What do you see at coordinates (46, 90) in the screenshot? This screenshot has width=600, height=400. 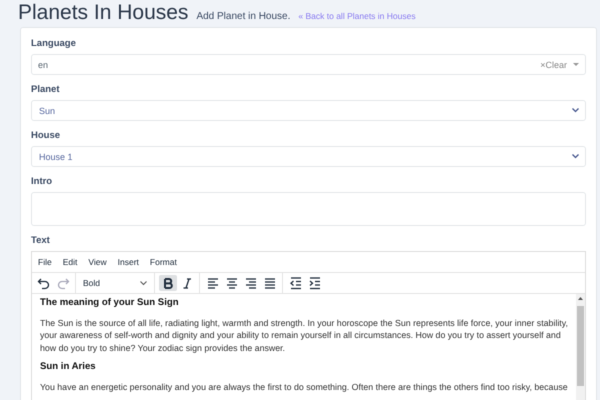 I see `field-label: Planet` at bounding box center [46, 90].